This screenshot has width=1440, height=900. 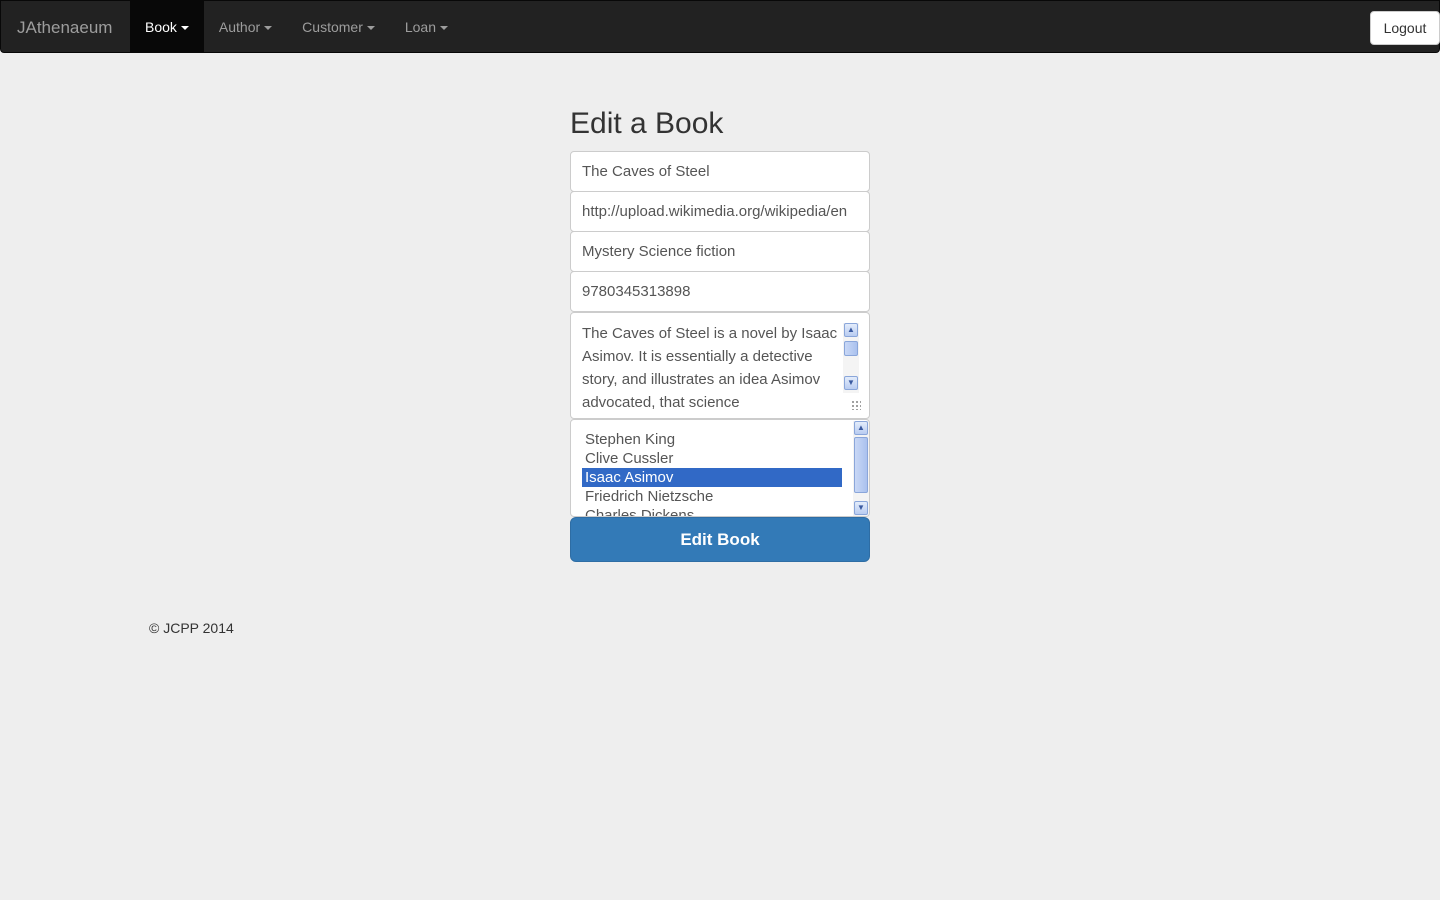 What do you see at coordinates (712, 496) in the screenshot?
I see `author-option: Friedrich Nietzsche` at bounding box center [712, 496].